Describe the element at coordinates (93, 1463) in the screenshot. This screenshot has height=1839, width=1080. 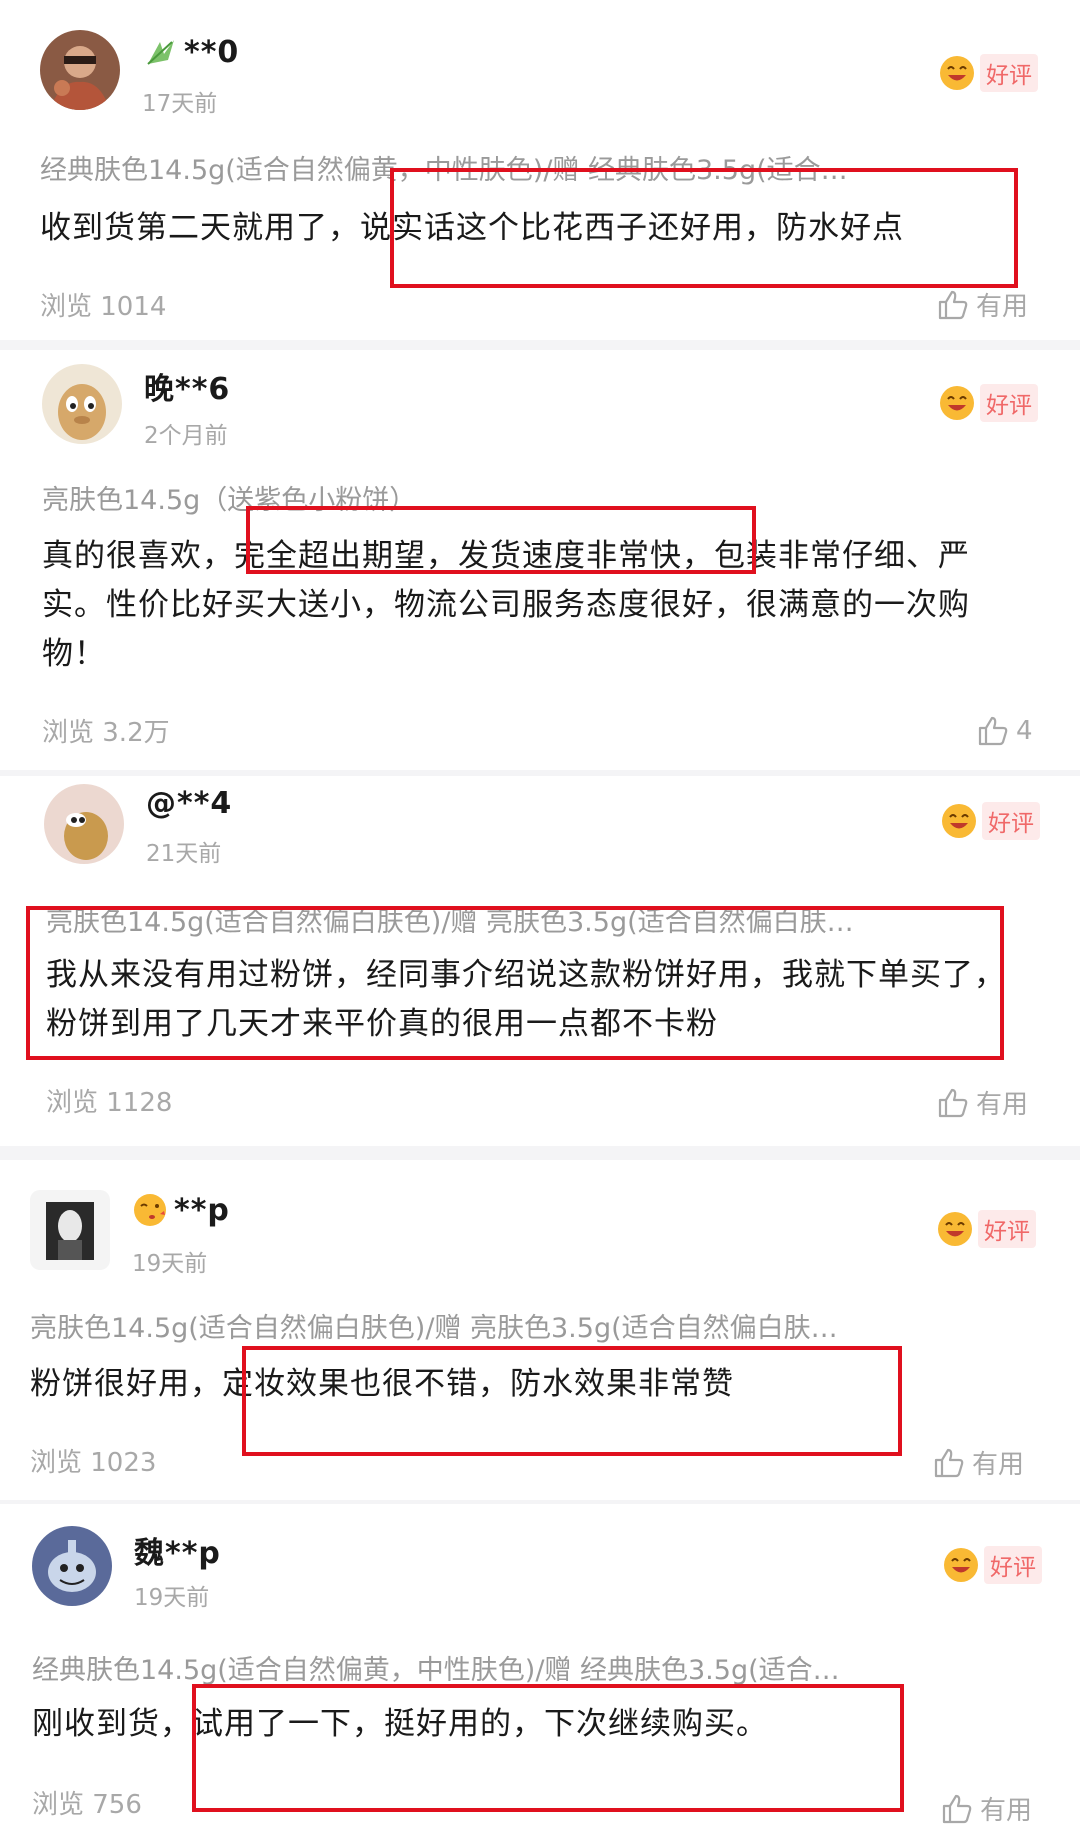
I see `view-count: 浏览 1023` at that location.